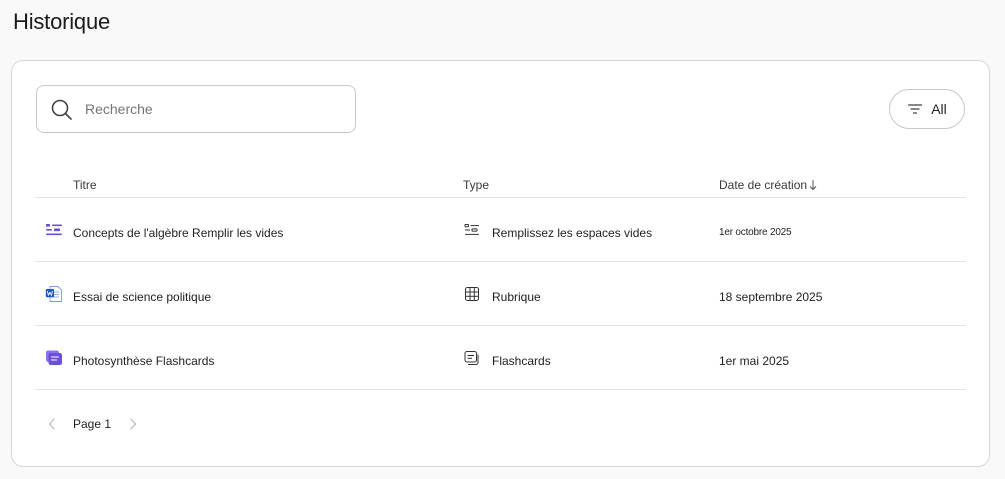 The height and width of the screenshot is (479, 1005). What do you see at coordinates (927, 109) in the screenshot?
I see `filter-button: All` at bounding box center [927, 109].